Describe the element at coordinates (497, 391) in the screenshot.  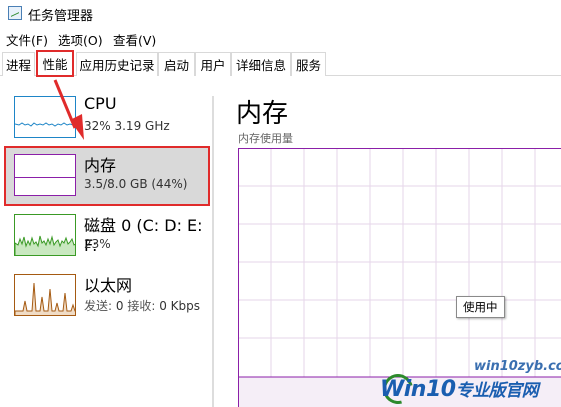
I see `watermark-logo-sub: 专业版官网` at that location.